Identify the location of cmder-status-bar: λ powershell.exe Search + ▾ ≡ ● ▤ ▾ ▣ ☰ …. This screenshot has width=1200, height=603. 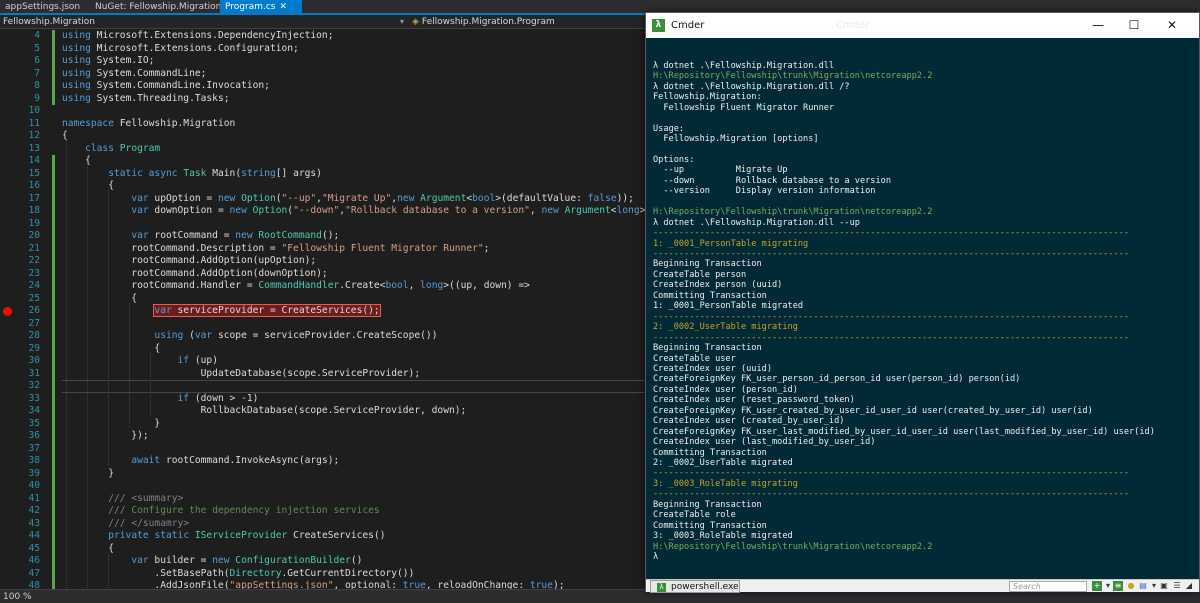
(922, 586).